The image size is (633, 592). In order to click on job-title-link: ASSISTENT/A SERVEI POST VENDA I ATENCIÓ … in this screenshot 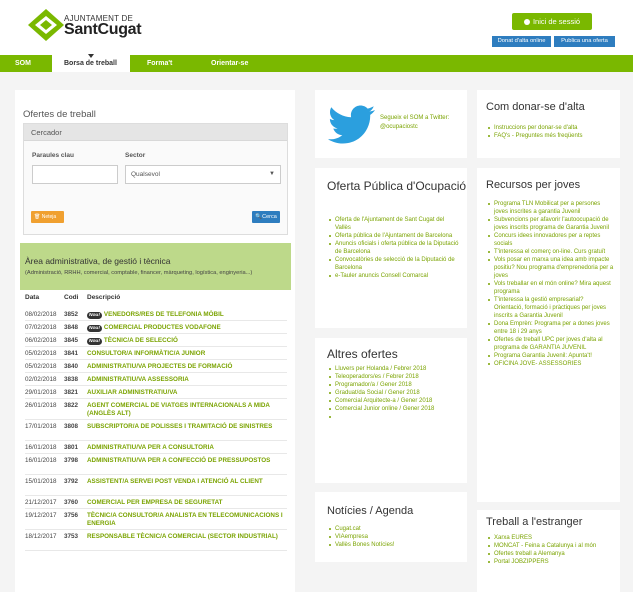, I will do `click(186, 482)`.